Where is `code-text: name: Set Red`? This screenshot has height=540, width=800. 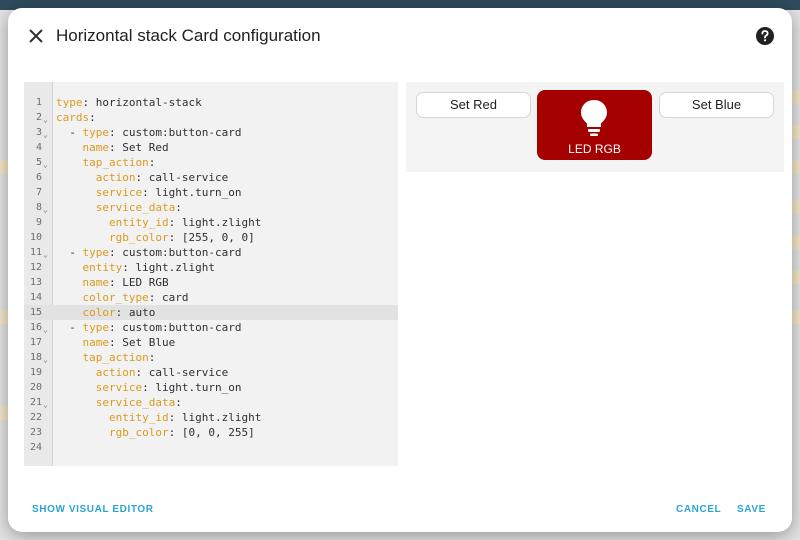
code-text: name: Set Red is located at coordinates (112, 147).